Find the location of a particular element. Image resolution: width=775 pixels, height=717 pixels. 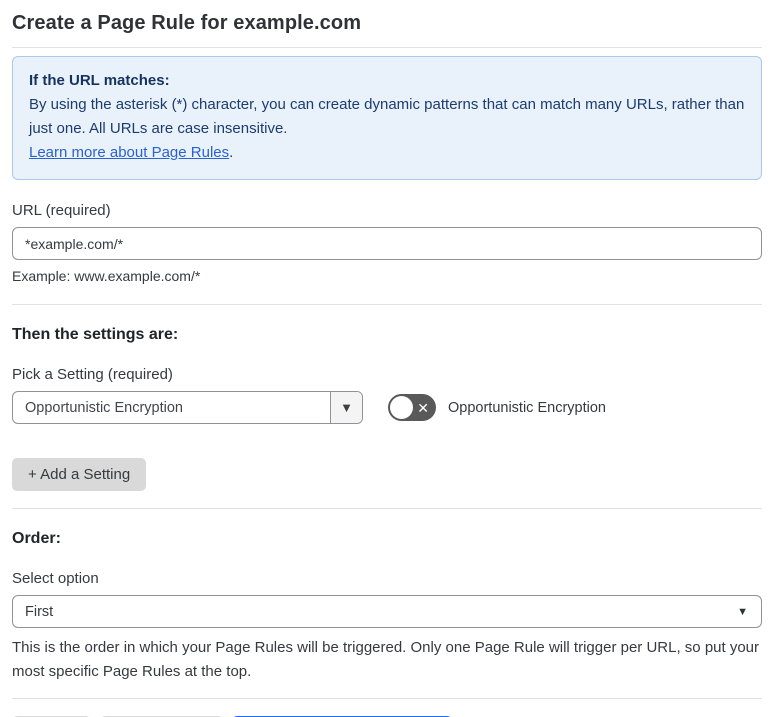

settings-section-divider is located at coordinates (387, 508).